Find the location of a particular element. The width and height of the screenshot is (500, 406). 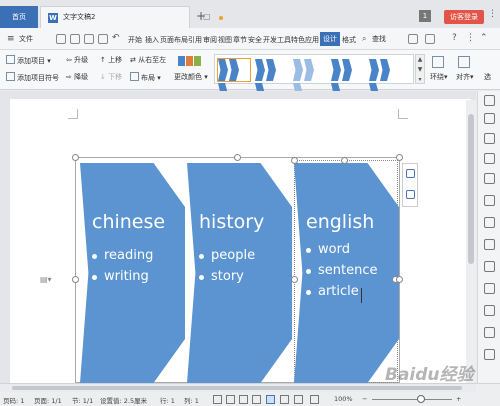

menu-page-layout: 页面布局 is located at coordinates (174, 40).